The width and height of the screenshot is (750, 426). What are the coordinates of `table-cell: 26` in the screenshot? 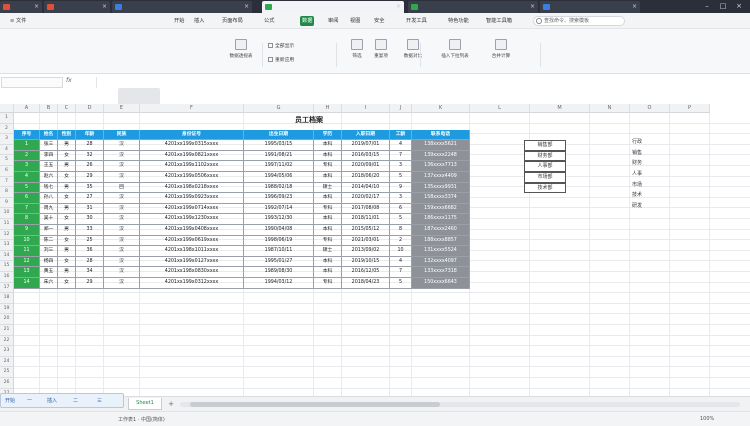 It's located at (90, 166).